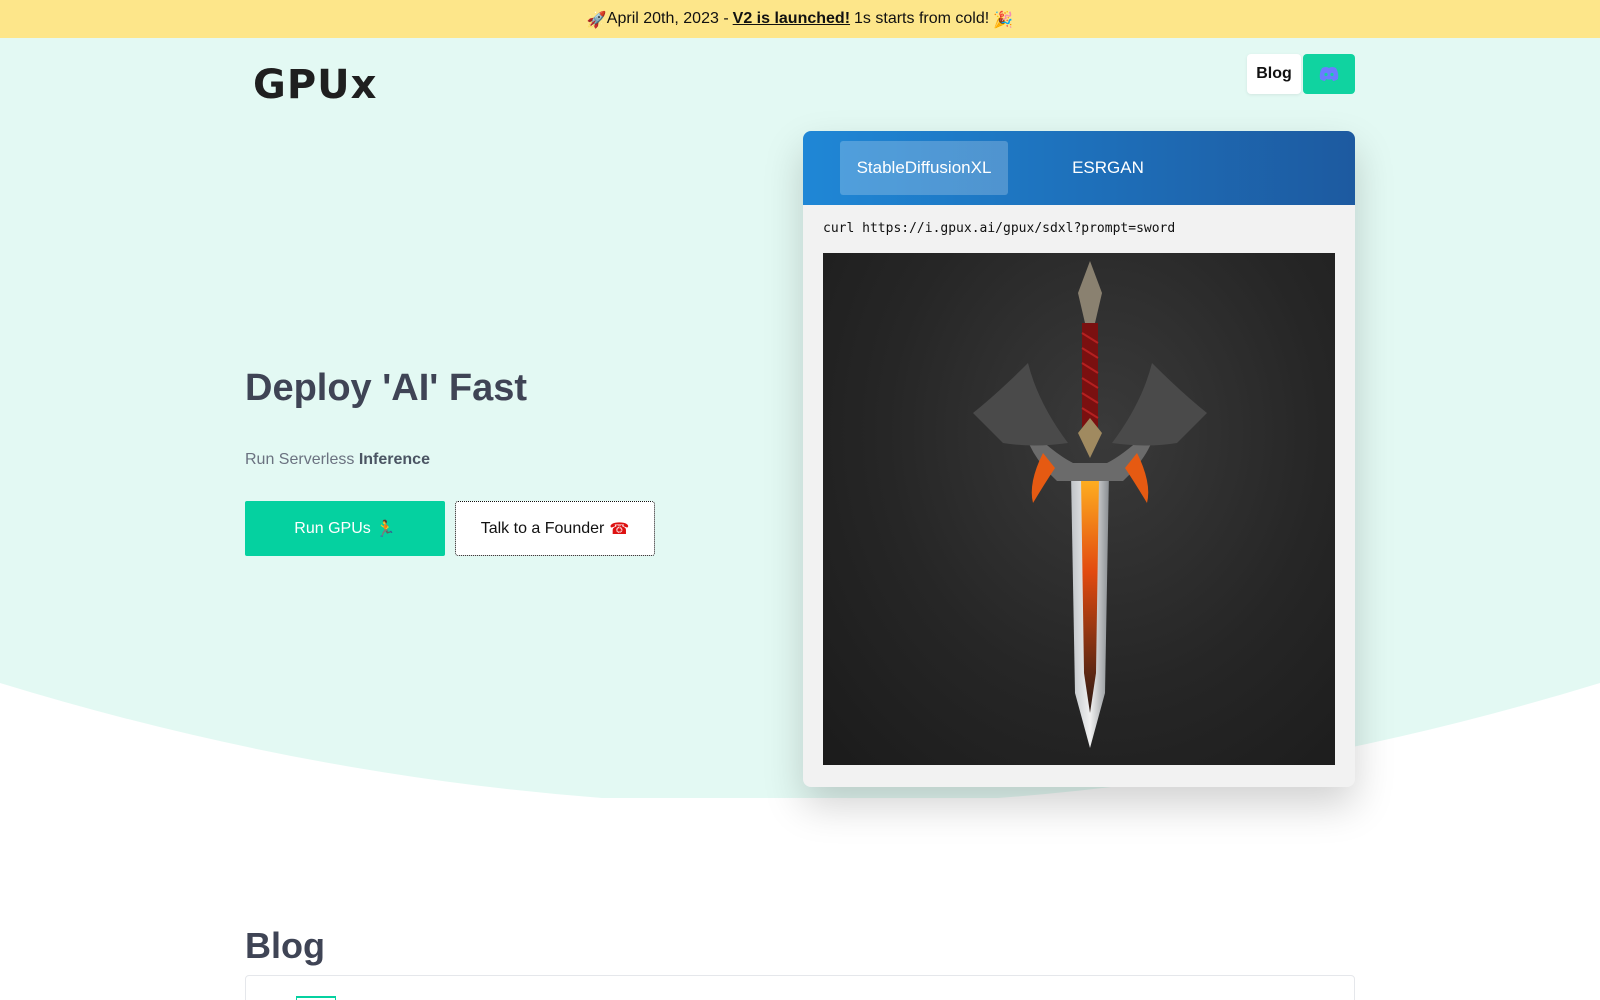 This screenshot has height=1000, width=1600. Describe the element at coordinates (922, 18) in the screenshot. I see `announcement-text: 1s starts from cold!` at that location.